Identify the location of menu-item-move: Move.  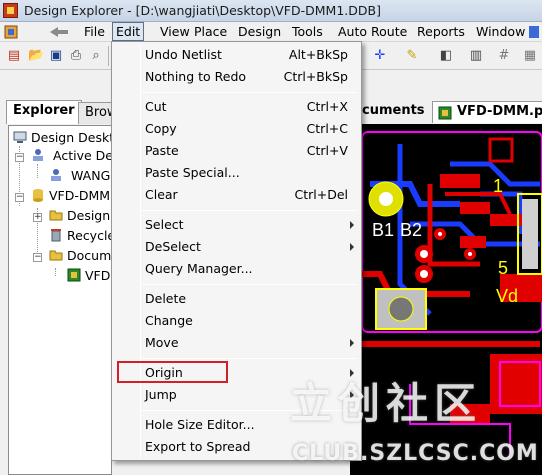
(236, 343).